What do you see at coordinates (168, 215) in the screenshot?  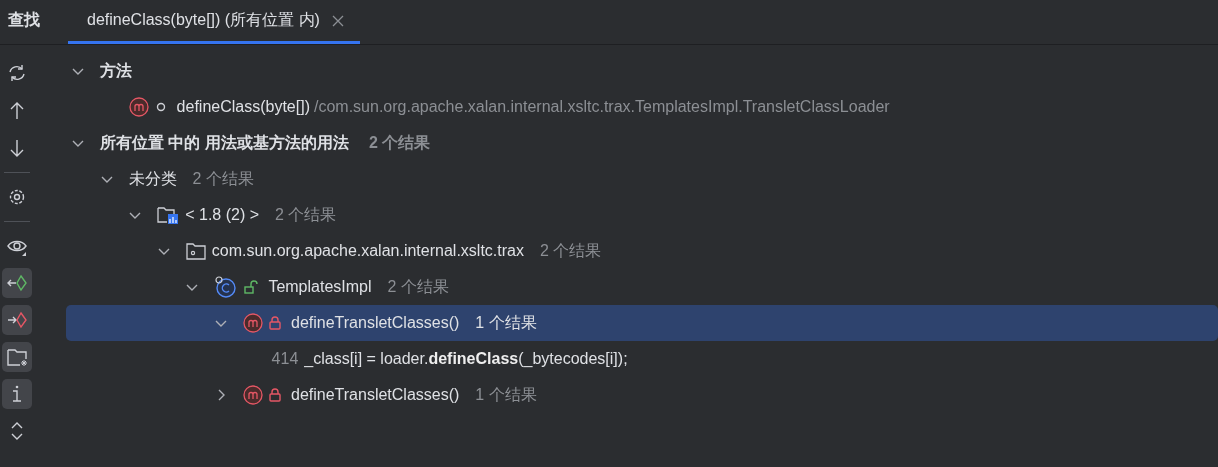 I see `library-folder-icon` at bounding box center [168, 215].